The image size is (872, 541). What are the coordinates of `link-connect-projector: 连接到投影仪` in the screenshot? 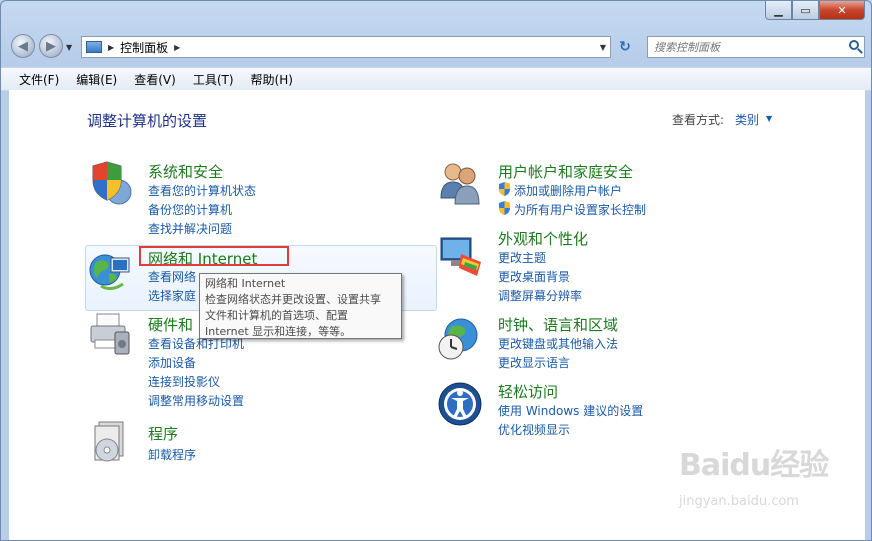 It's located at (184, 381).